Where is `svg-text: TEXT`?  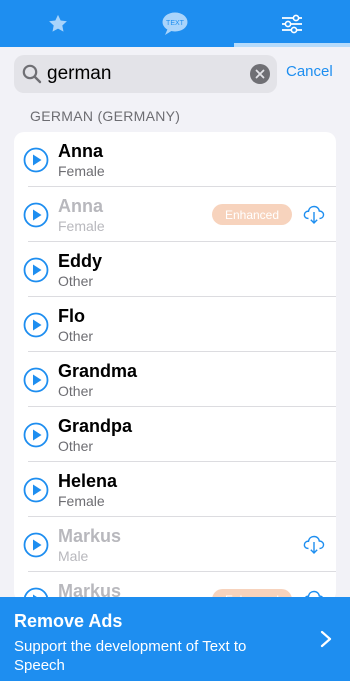 svg-text: TEXT is located at coordinates (175, 23).